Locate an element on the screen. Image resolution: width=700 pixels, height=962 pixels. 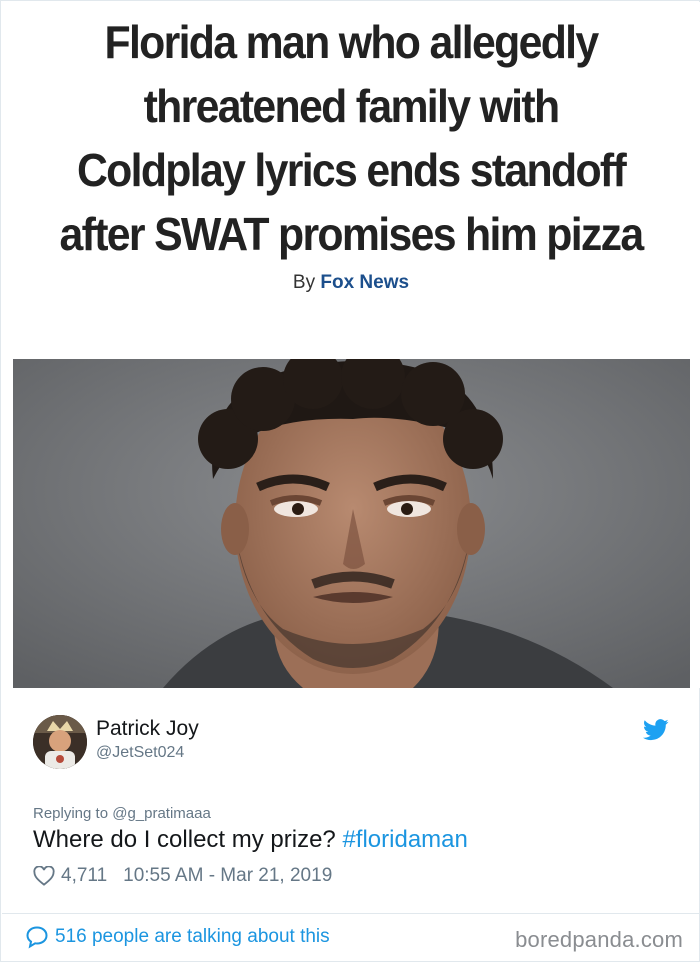
byline-prefix: By is located at coordinates (304, 282).